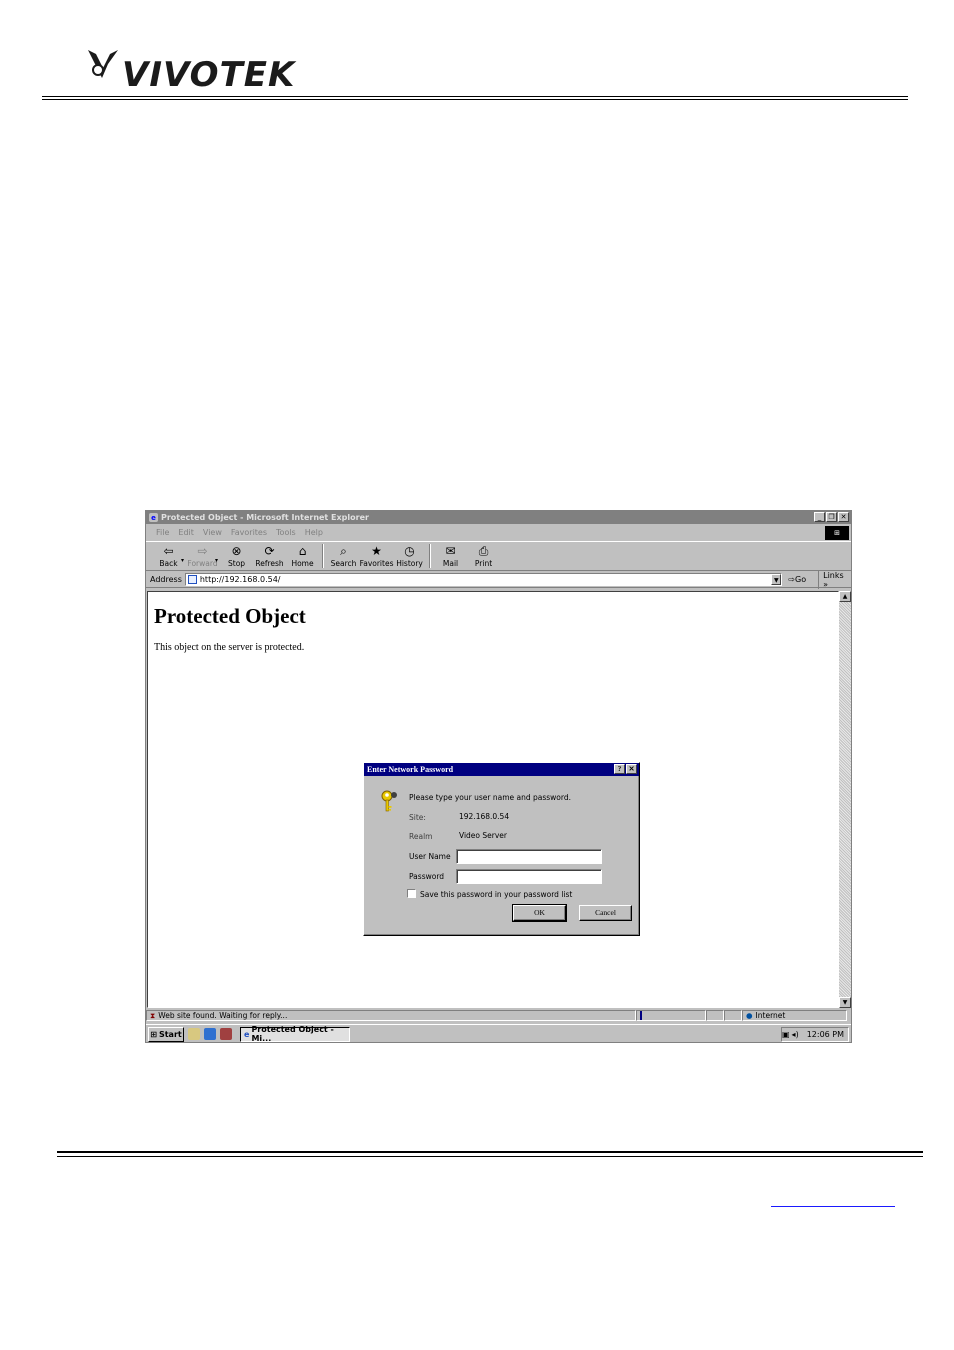  Describe the element at coordinates (409, 550) in the screenshot. I see `history-icon: ◷` at that location.